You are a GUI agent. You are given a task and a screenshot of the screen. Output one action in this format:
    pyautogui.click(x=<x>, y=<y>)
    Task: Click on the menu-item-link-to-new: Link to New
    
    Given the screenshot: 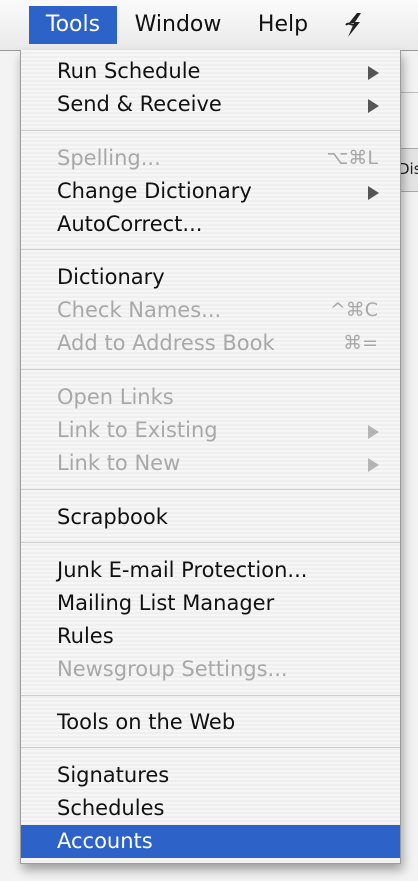 What is the action you would take?
    pyautogui.click(x=210, y=463)
    